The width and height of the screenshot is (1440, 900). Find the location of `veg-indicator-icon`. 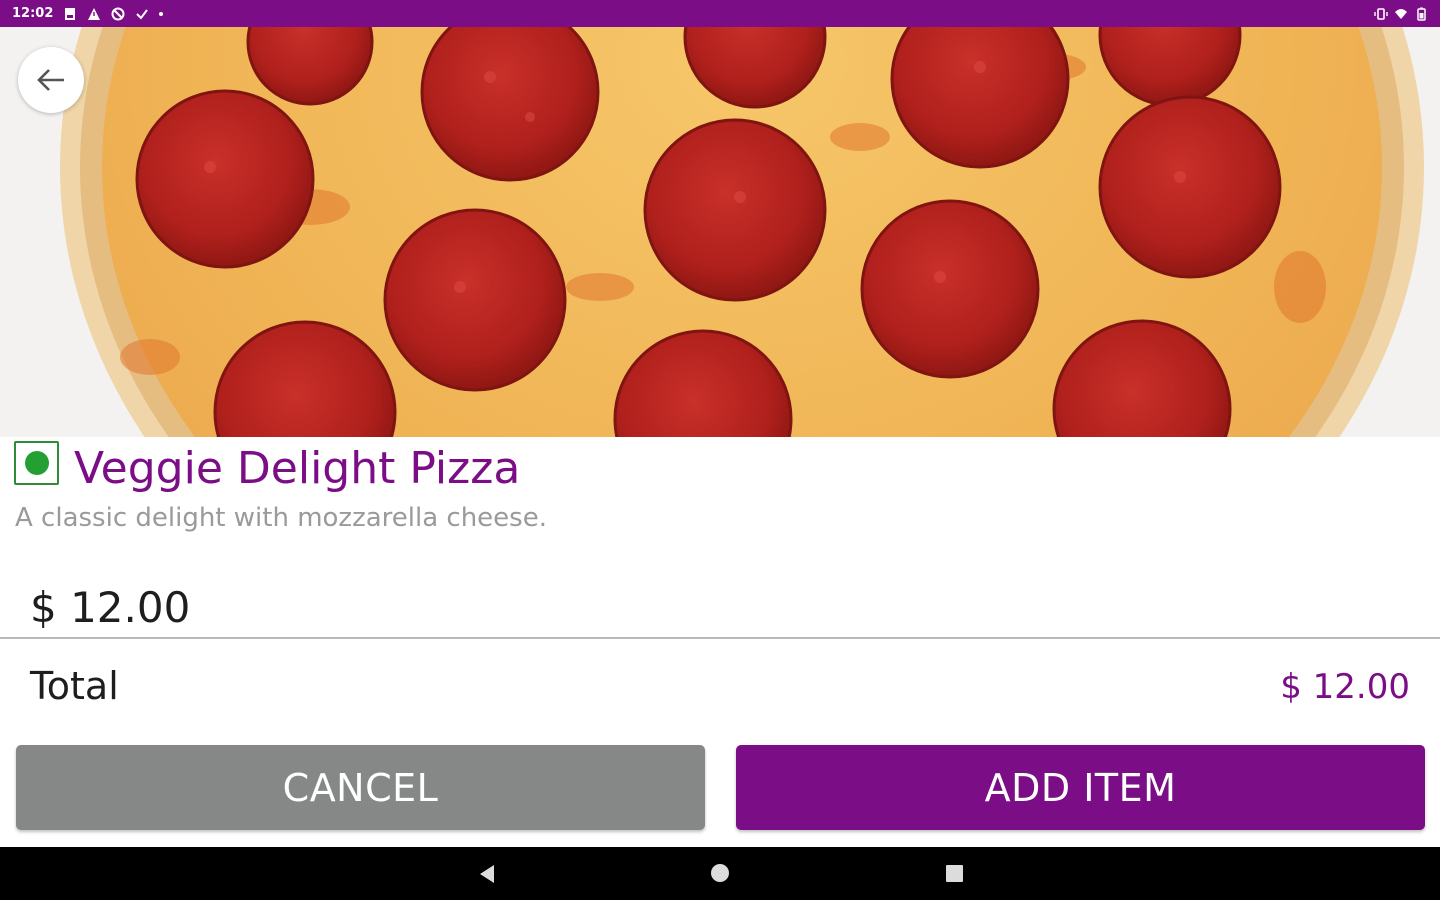

veg-indicator-icon is located at coordinates (36, 463).